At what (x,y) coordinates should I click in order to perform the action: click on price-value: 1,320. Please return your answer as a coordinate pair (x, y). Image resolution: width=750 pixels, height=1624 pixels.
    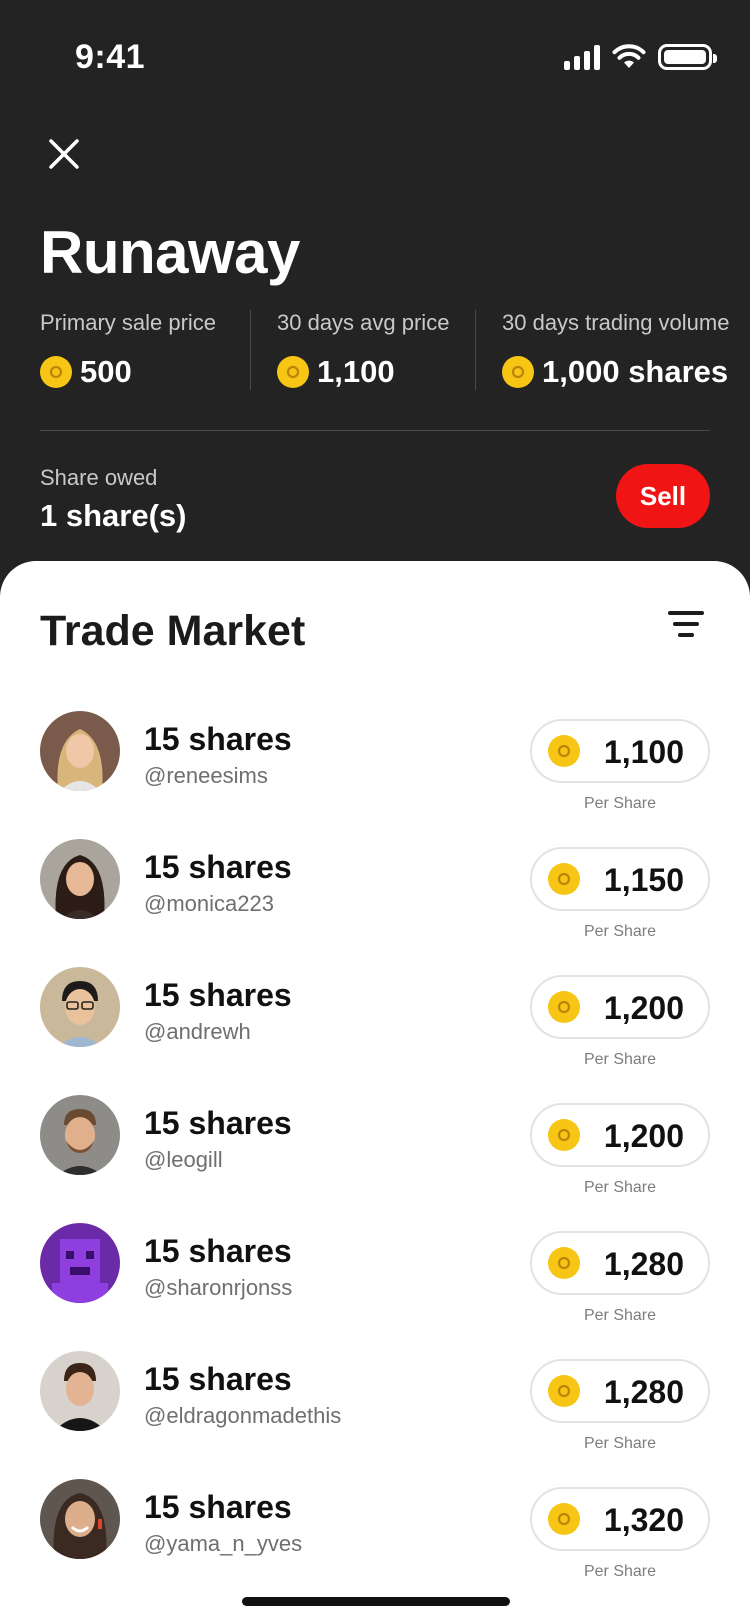
    Looking at the image, I should click on (643, 1520).